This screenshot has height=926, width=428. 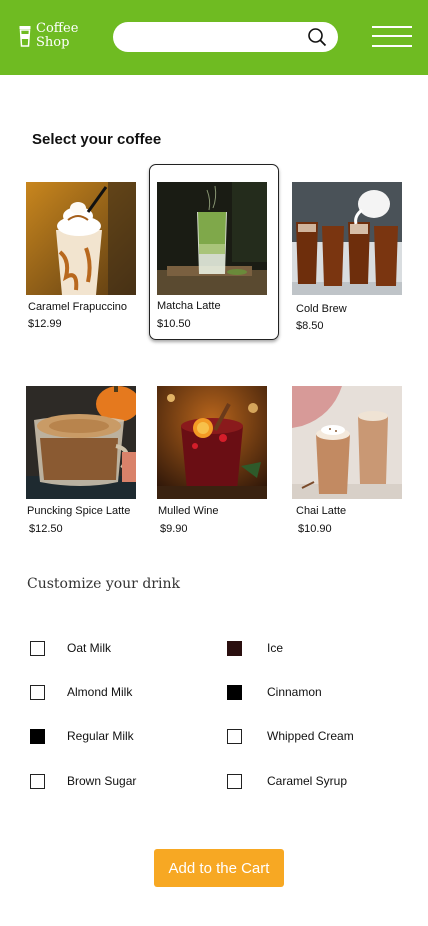 I want to click on product-name: Puncking Spice Latte, so click(x=79, y=511).